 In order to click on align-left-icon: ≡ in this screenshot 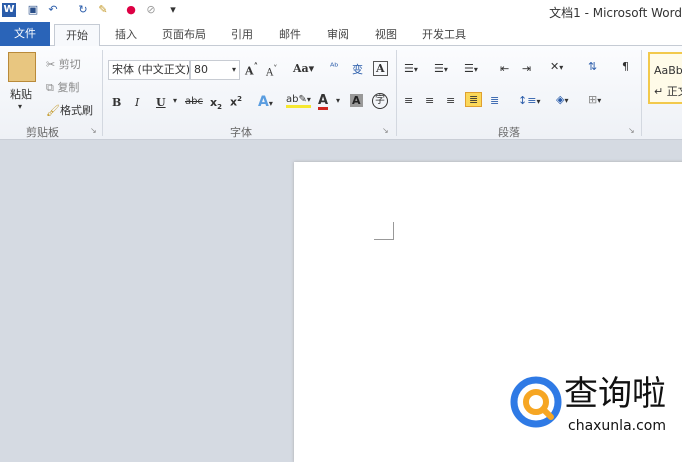, I will do `click(408, 100)`.